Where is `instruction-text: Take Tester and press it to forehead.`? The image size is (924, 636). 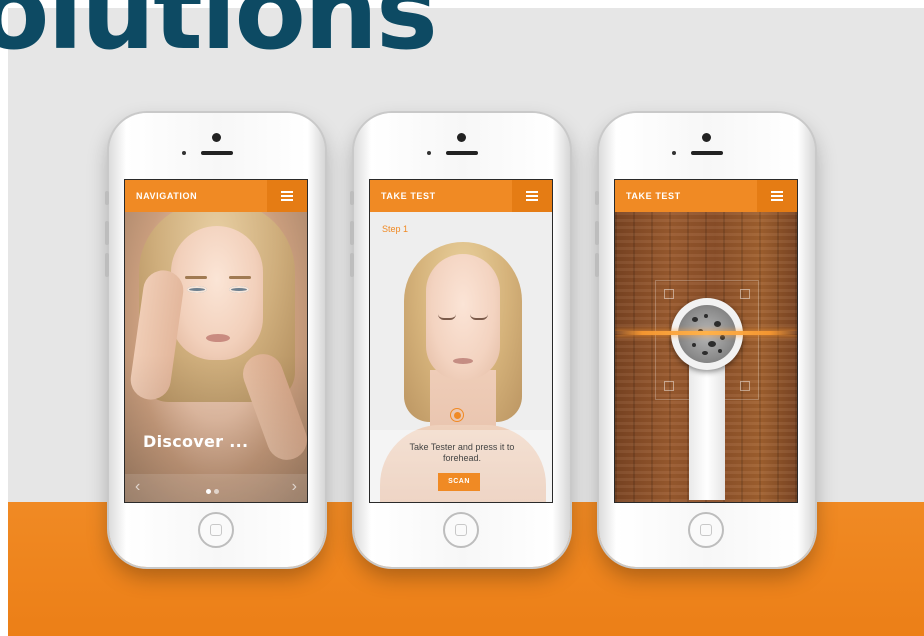
instruction-text: Take Tester and press it to forehead. is located at coordinates (462, 452).